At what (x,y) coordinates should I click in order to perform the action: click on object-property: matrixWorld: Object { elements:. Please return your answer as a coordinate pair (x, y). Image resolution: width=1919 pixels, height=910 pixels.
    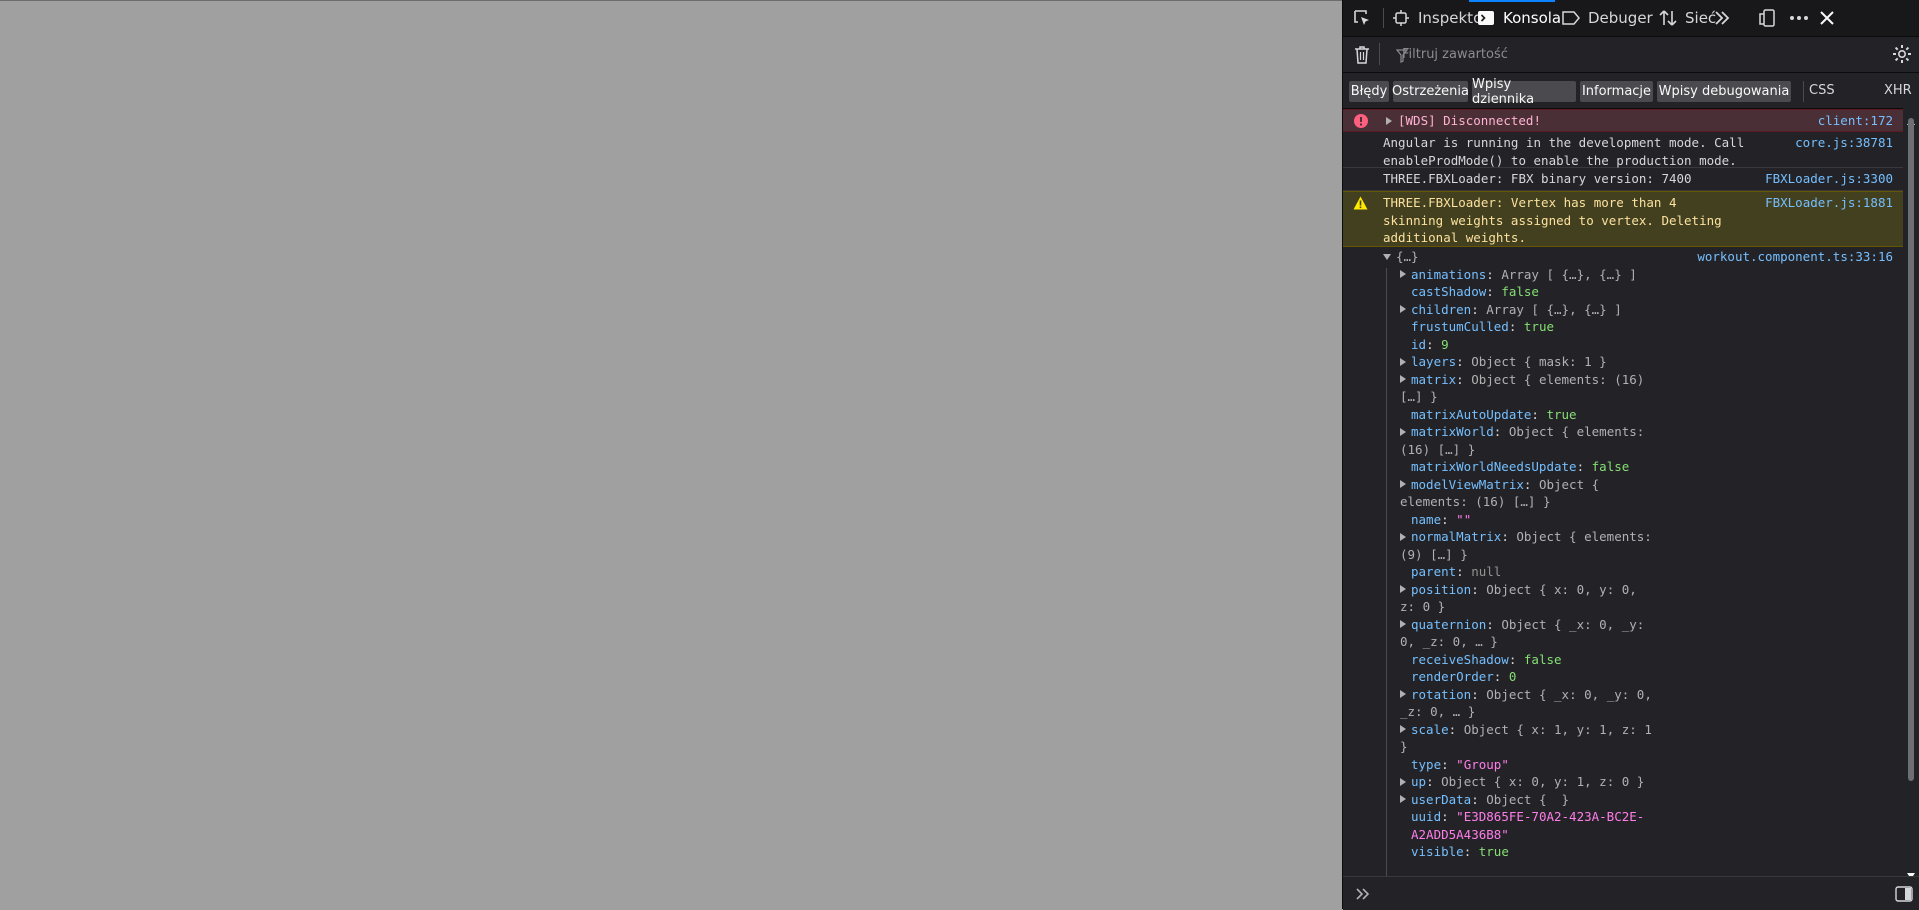
    Looking at the image, I should click on (1522, 432).